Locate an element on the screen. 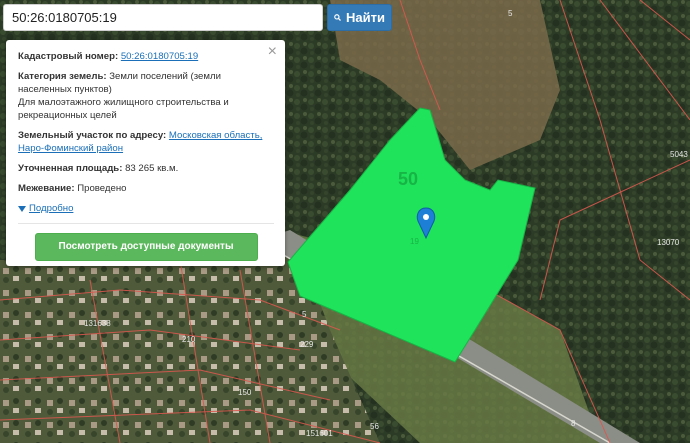 The image size is (690, 443). map-label-210: 210 is located at coordinates (189, 339).